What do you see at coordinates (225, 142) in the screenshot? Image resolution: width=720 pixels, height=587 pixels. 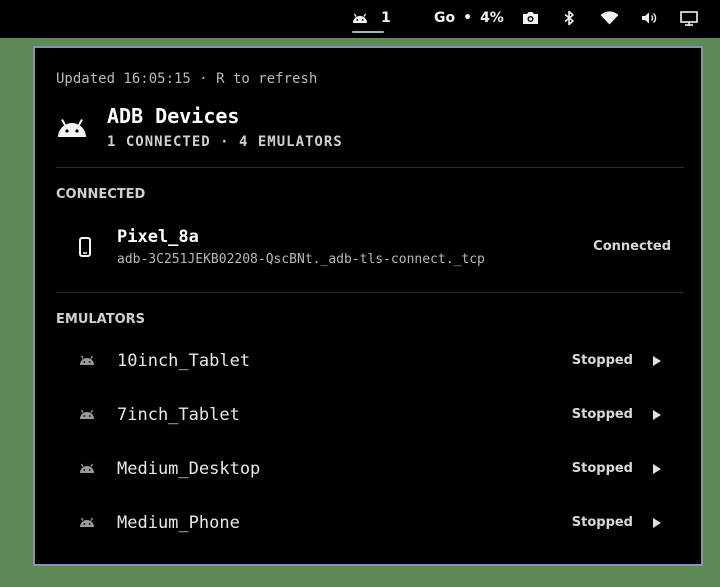 I see `panel-subtitle: 1 CONNECTED · 4 EMULATORS` at bounding box center [225, 142].